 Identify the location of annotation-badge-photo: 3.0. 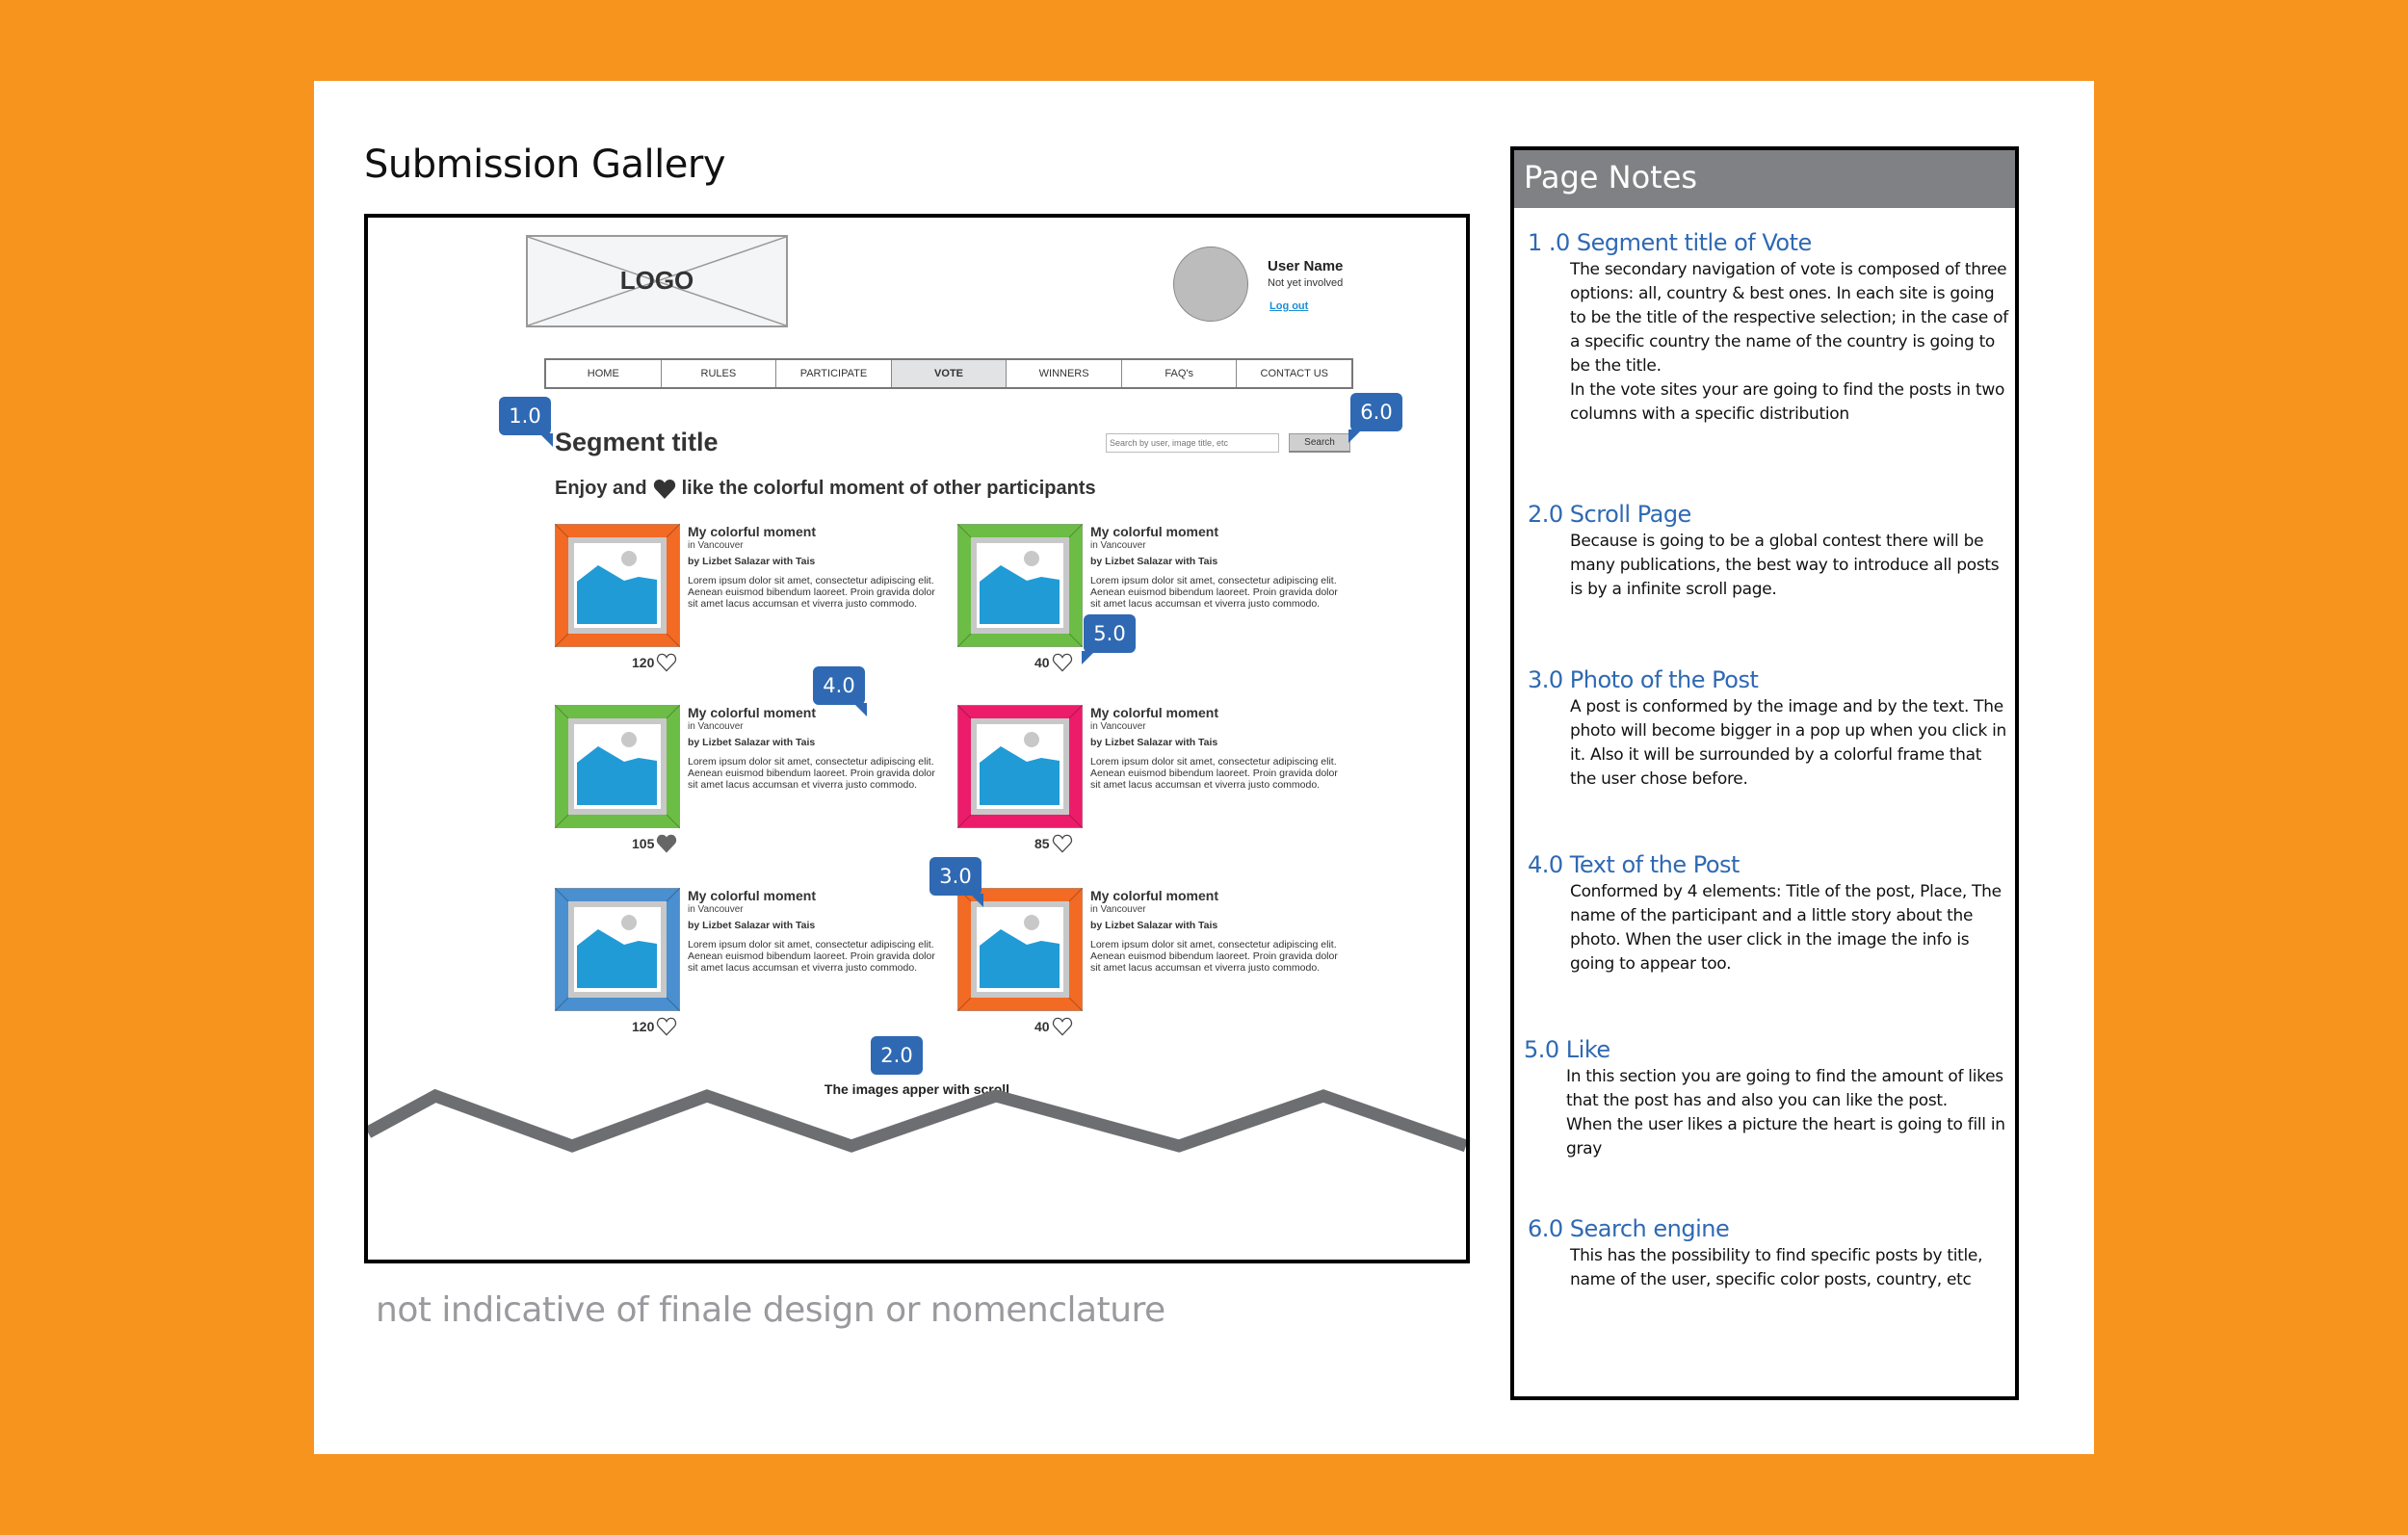
(956, 882).